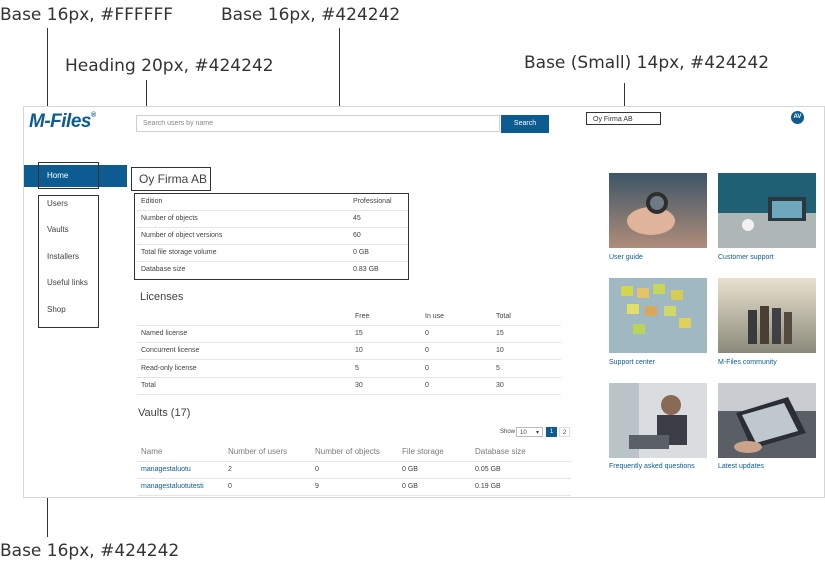  I want to click on annotation-table-text: Base 16px, #424242, so click(311, 15).